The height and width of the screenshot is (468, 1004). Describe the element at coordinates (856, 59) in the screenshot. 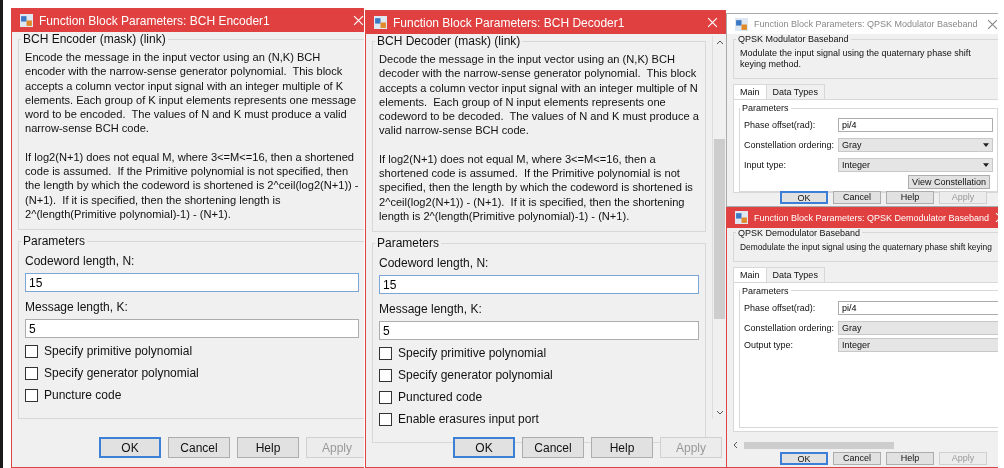

I see `description-text: Modulate the input signal using the quaternary phase shift keying method.` at that location.